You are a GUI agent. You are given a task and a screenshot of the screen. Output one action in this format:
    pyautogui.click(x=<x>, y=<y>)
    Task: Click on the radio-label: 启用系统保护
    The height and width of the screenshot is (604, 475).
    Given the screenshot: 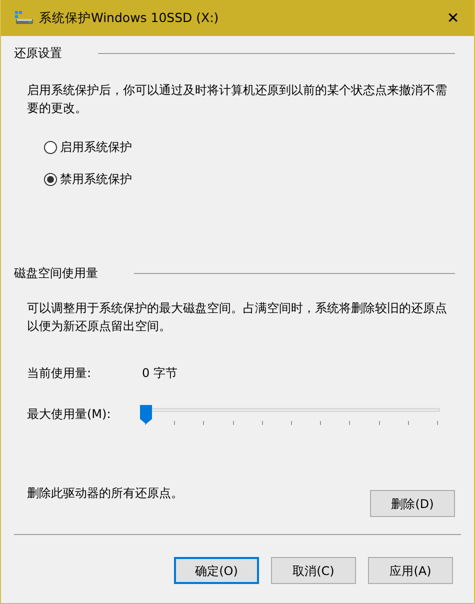 What is the action you would take?
    pyautogui.click(x=96, y=147)
    